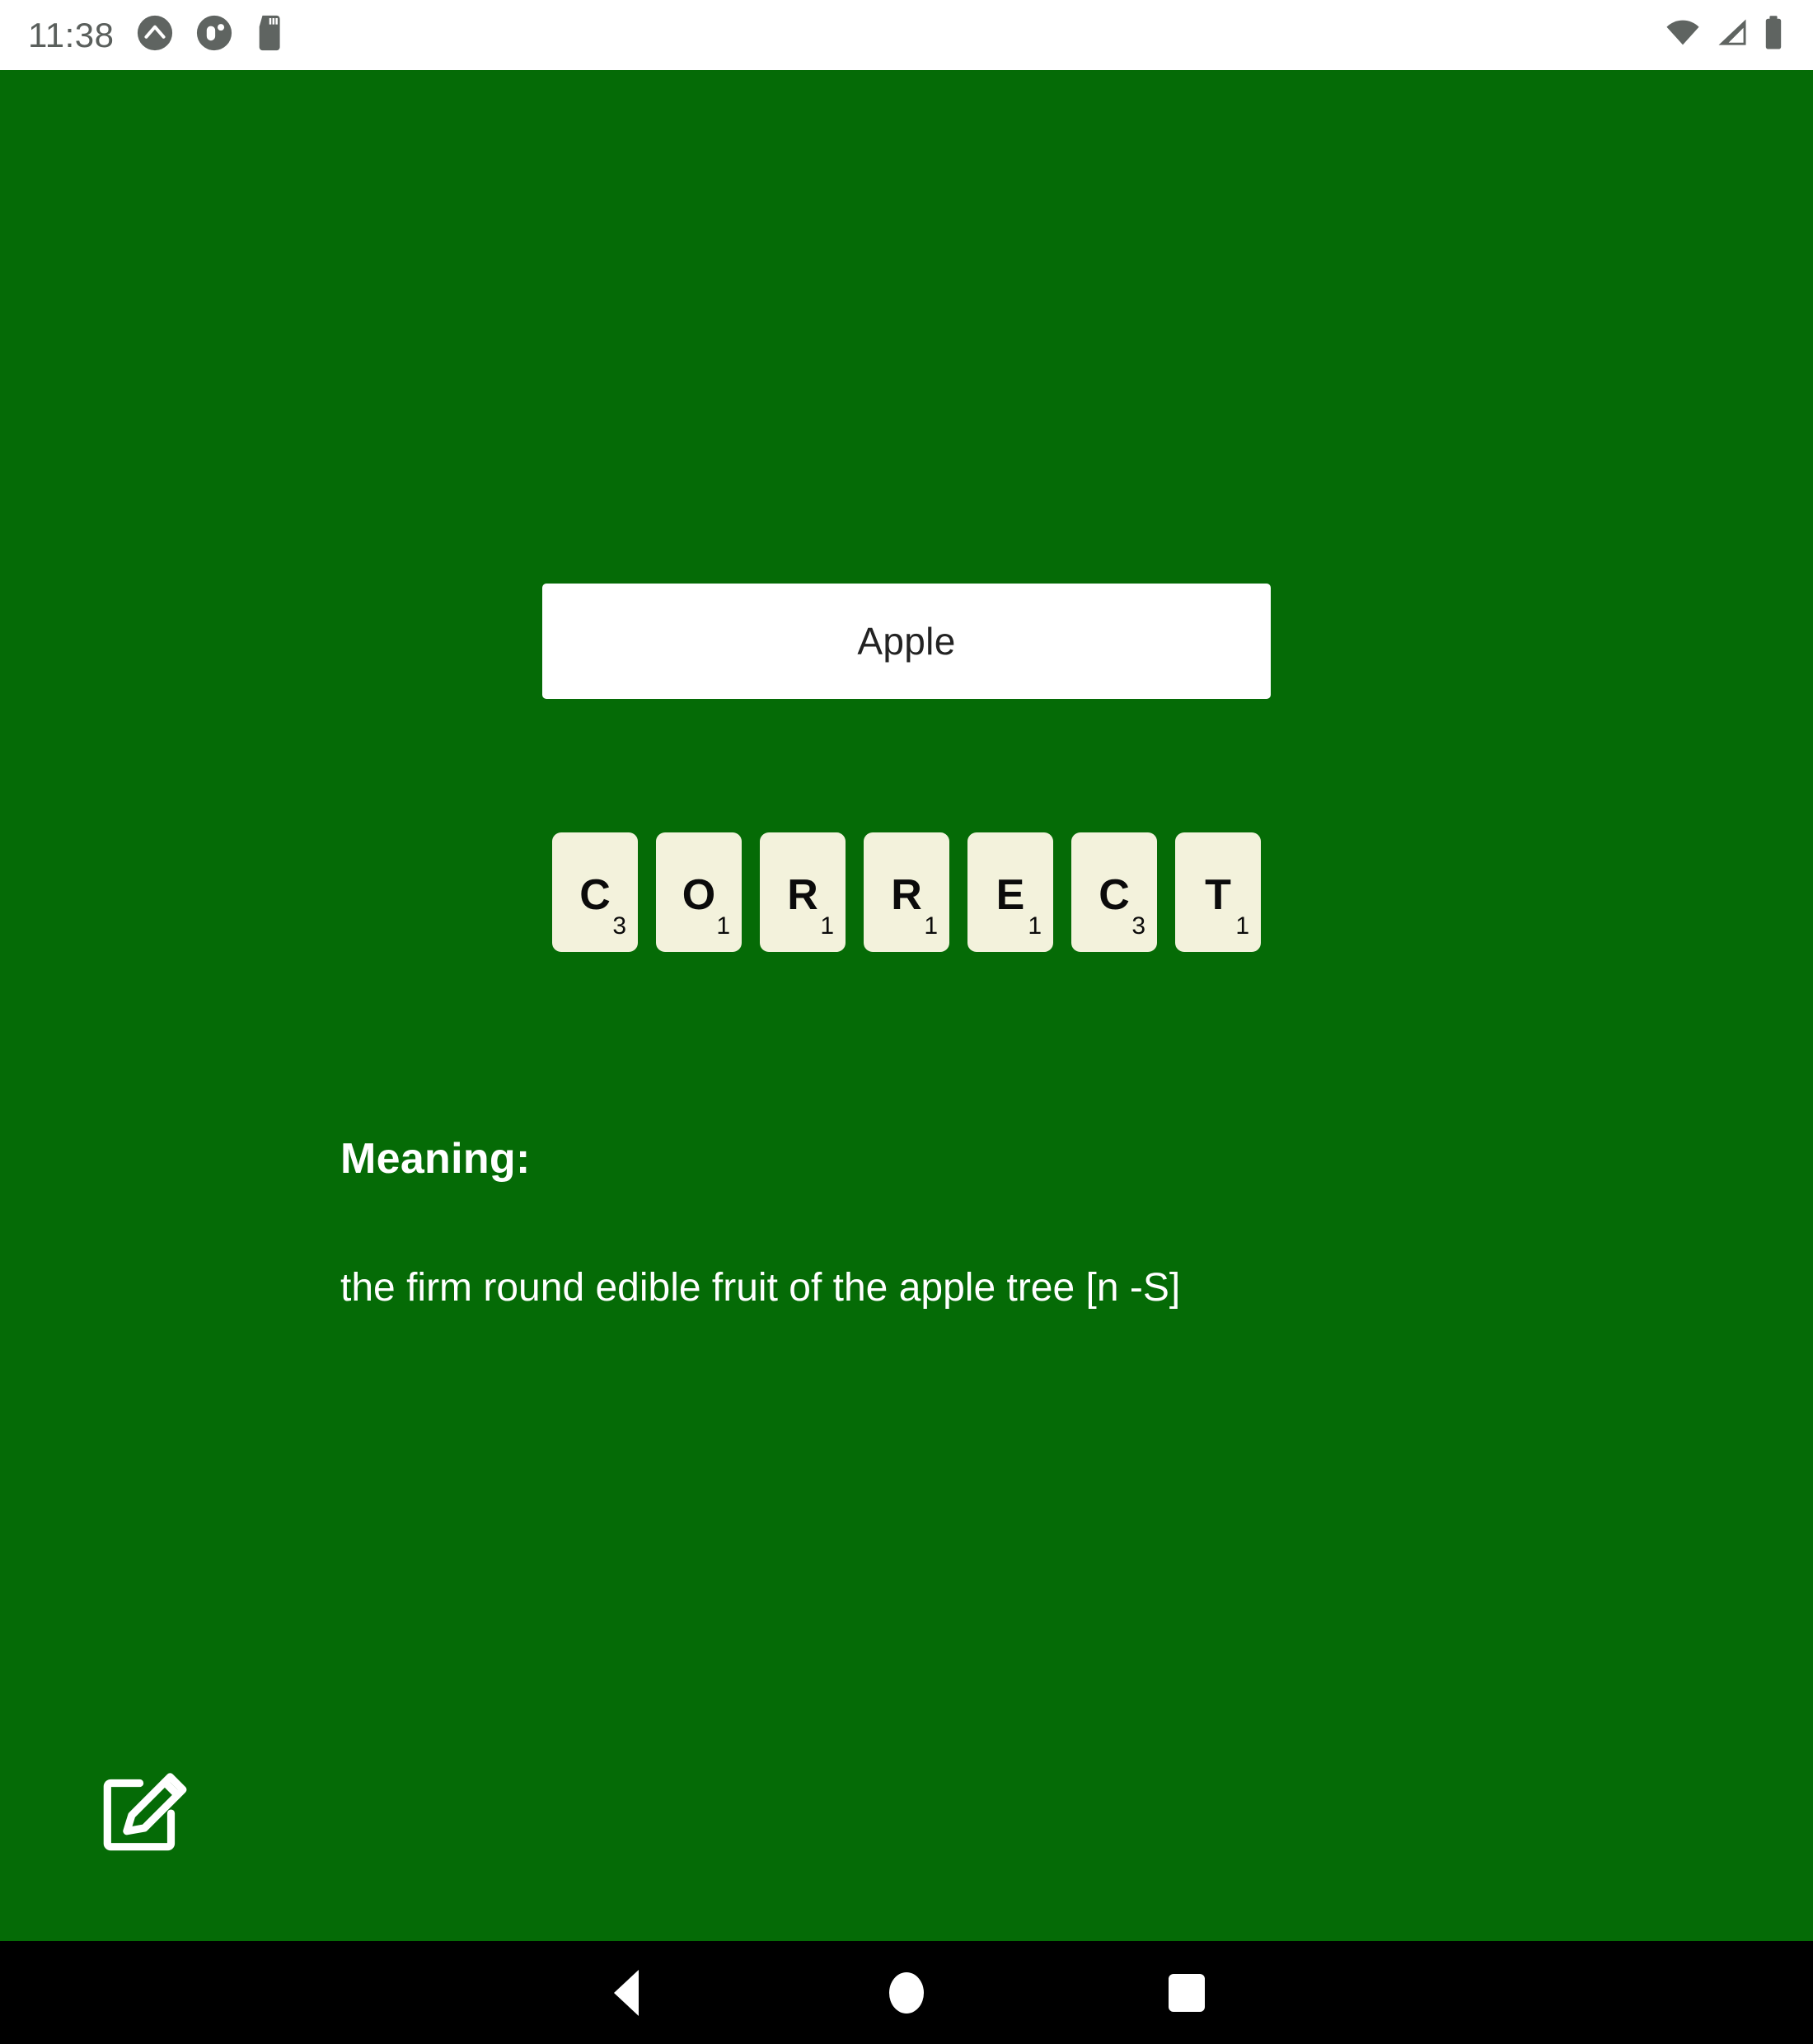  What do you see at coordinates (272, 35) in the screenshot?
I see `sd-card-icon` at bounding box center [272, 35].